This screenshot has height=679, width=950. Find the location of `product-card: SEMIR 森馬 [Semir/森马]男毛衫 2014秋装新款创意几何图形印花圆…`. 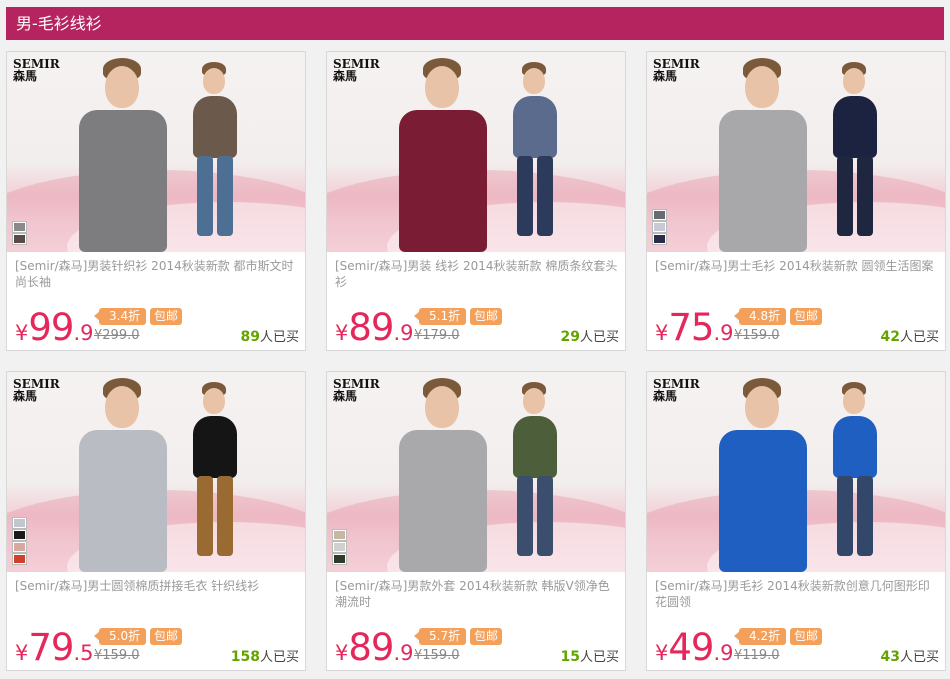

product-card: SEMIR 森馬 [Semir/森马]男毛衫 2014秋装新款创意几何图形印花圆… is located at coordinates (796, 521).